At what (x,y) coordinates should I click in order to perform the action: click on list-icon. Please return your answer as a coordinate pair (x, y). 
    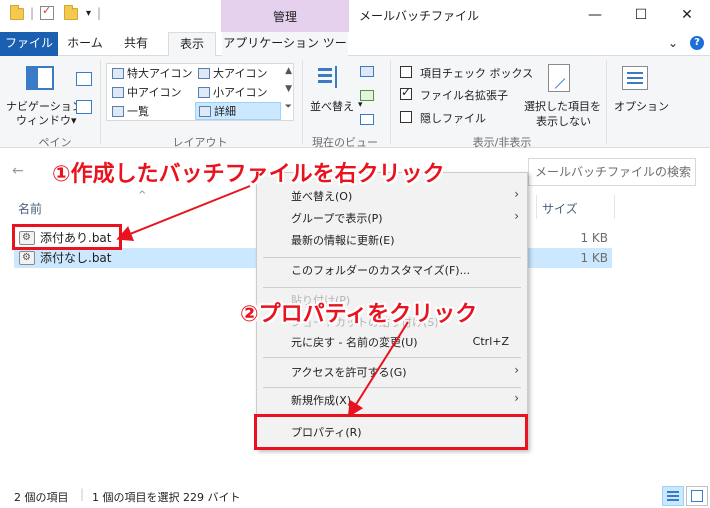
    Looking at the image, I should click on (118, 111).